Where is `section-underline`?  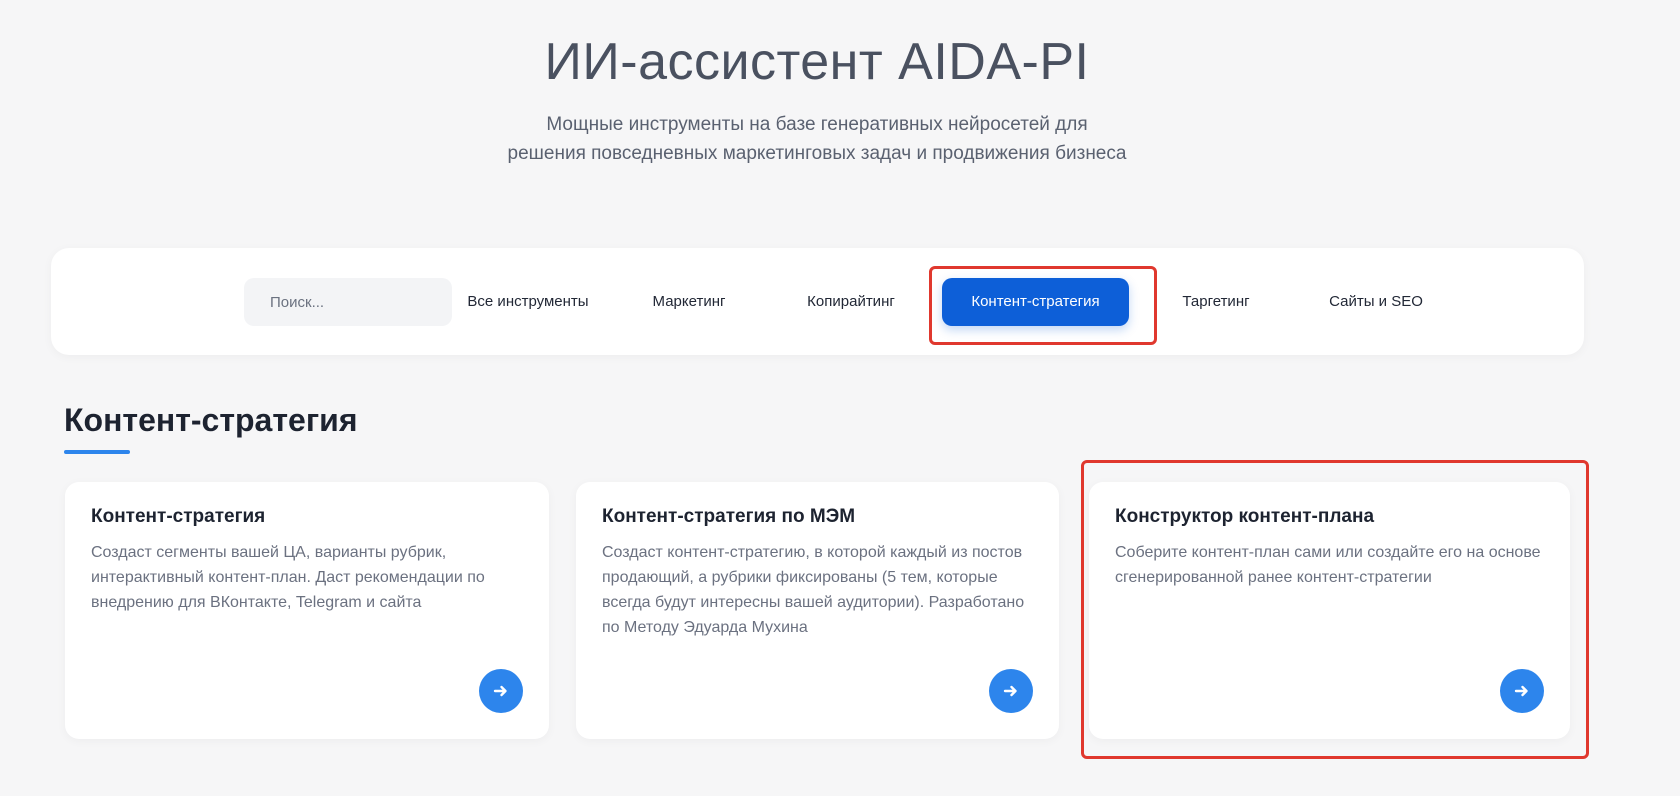 section-underline is located at coordinates (97, 452).